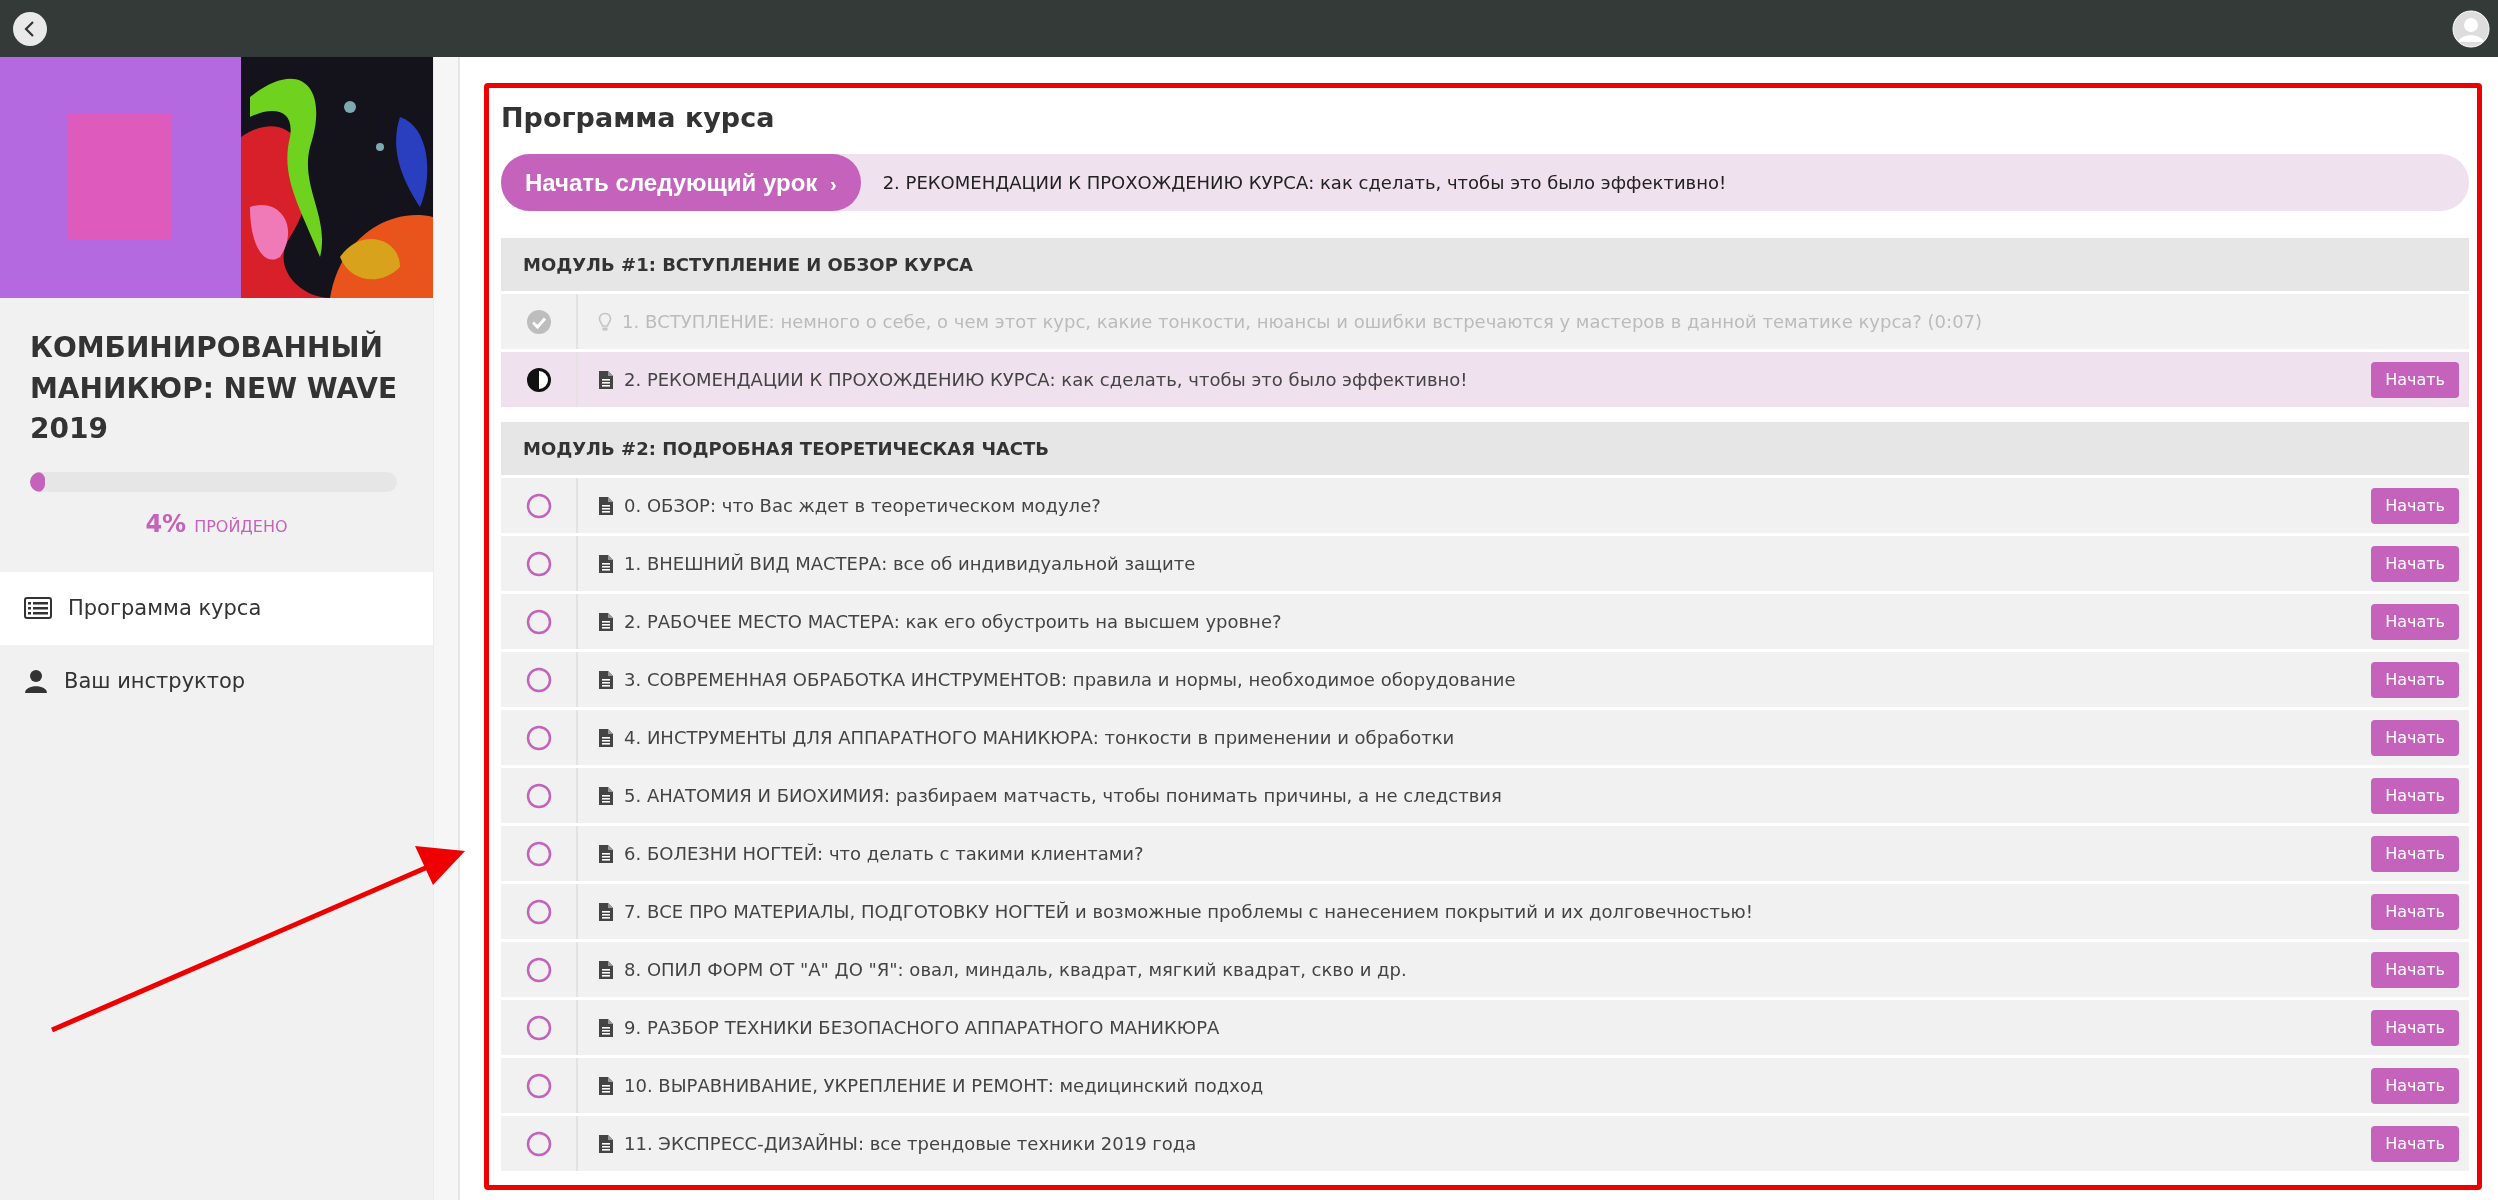  I want to click on lesson-row: 6. БОЛЕЗНИ НОГТЕЙ: что делать с такими клиентами? Начать, so click(1485, 854).